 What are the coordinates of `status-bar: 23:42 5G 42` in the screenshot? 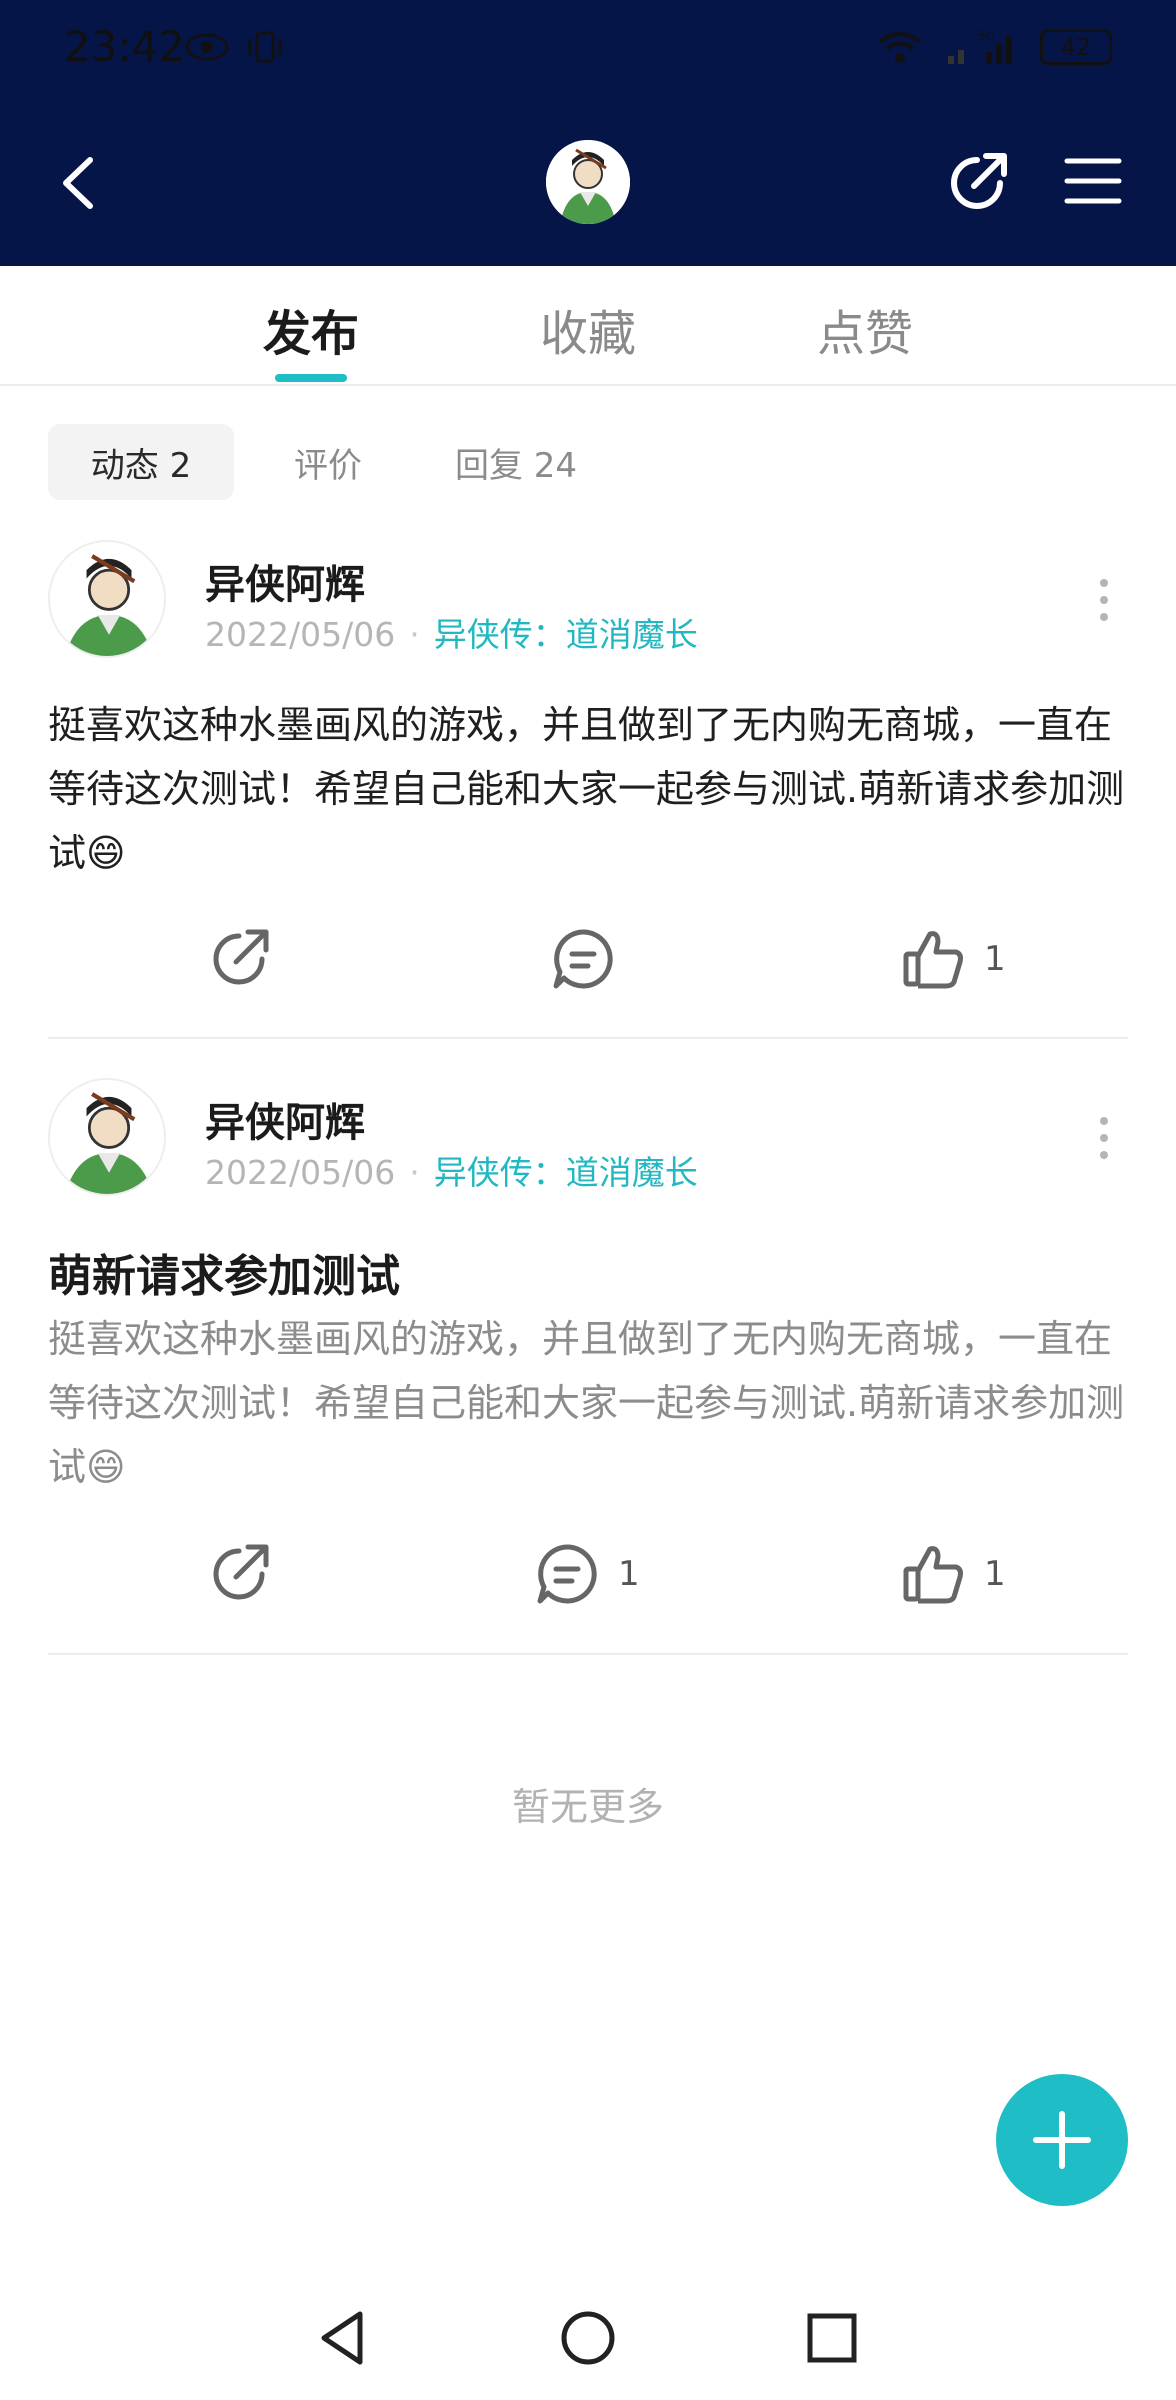 It's located at (588, 50).